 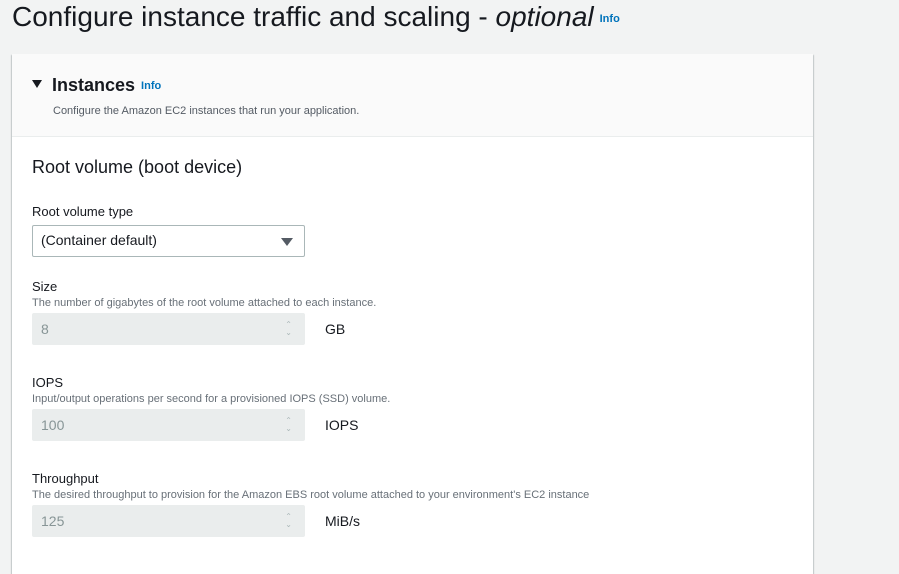 What do you see at coordinates (254, 16) in the screenshot?
I see `page-title-text: Configure instance traffic and scaling -` at bounding box center [254, 16].